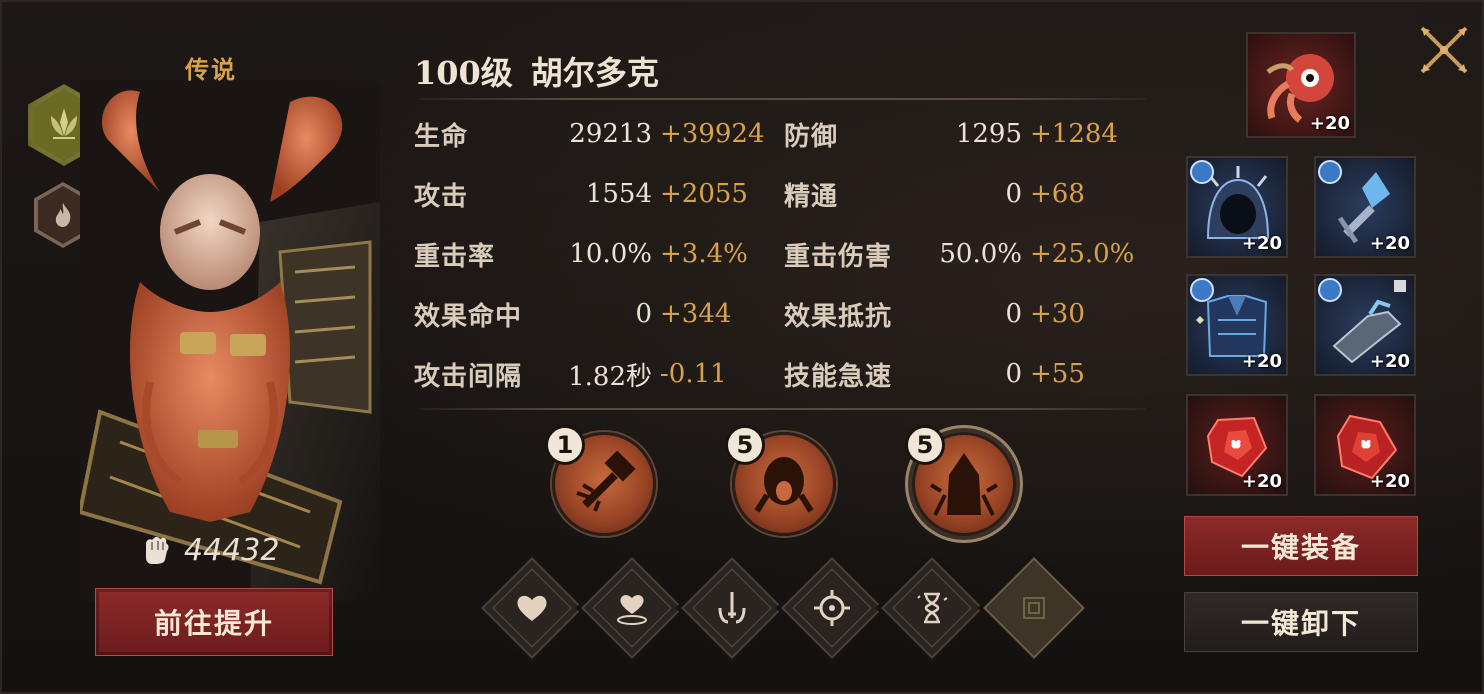  Describe the element at coordinates (600, 480) in the screenshot. I see `skill-slot-1: 1` at that location.